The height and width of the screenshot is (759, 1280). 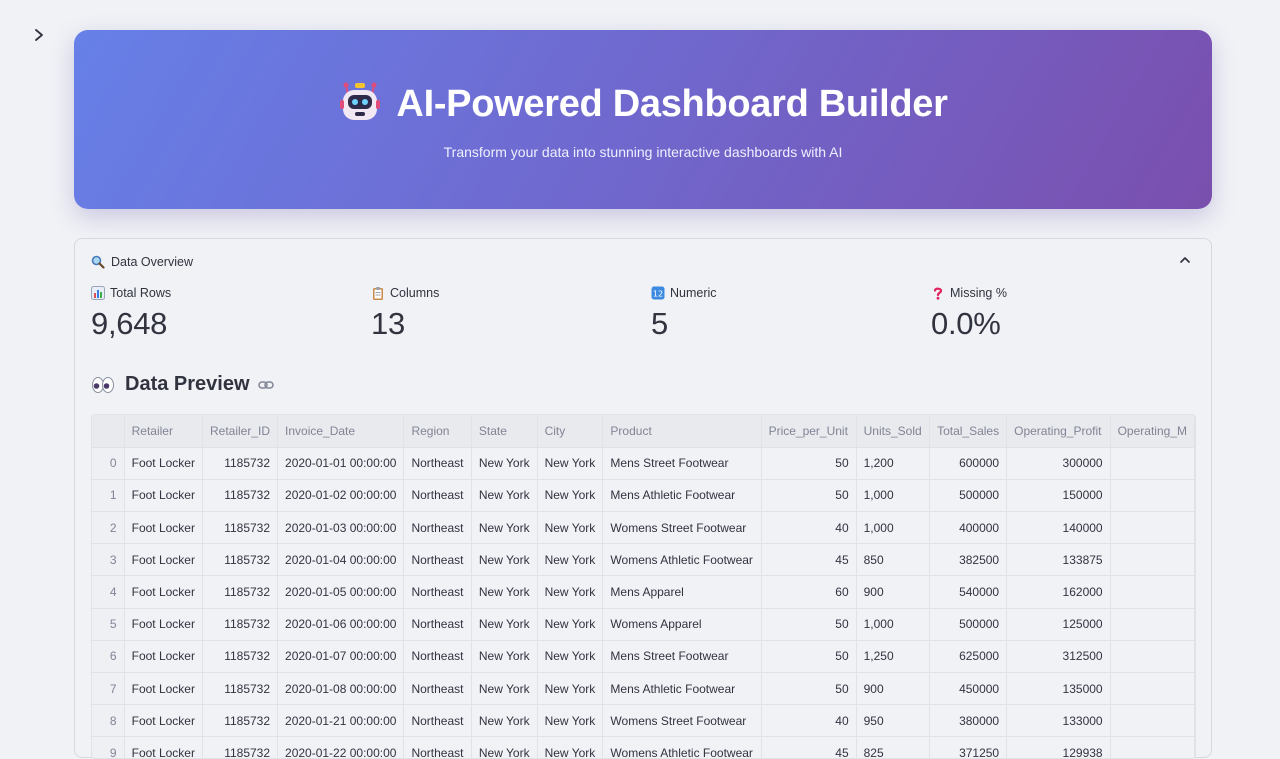 What do you see at coordinates (1058, 431) in the screenshot?
I see `column-header: Operating_Profit` at bounding box center [1058, 431].